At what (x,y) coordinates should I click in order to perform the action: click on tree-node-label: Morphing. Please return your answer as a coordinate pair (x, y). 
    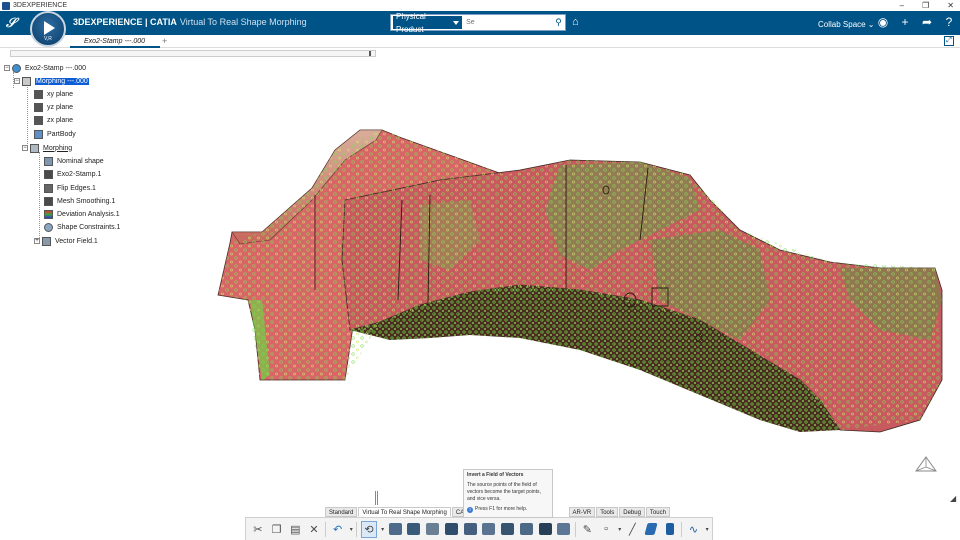
    Looking at the image, I should click on (58, 148).